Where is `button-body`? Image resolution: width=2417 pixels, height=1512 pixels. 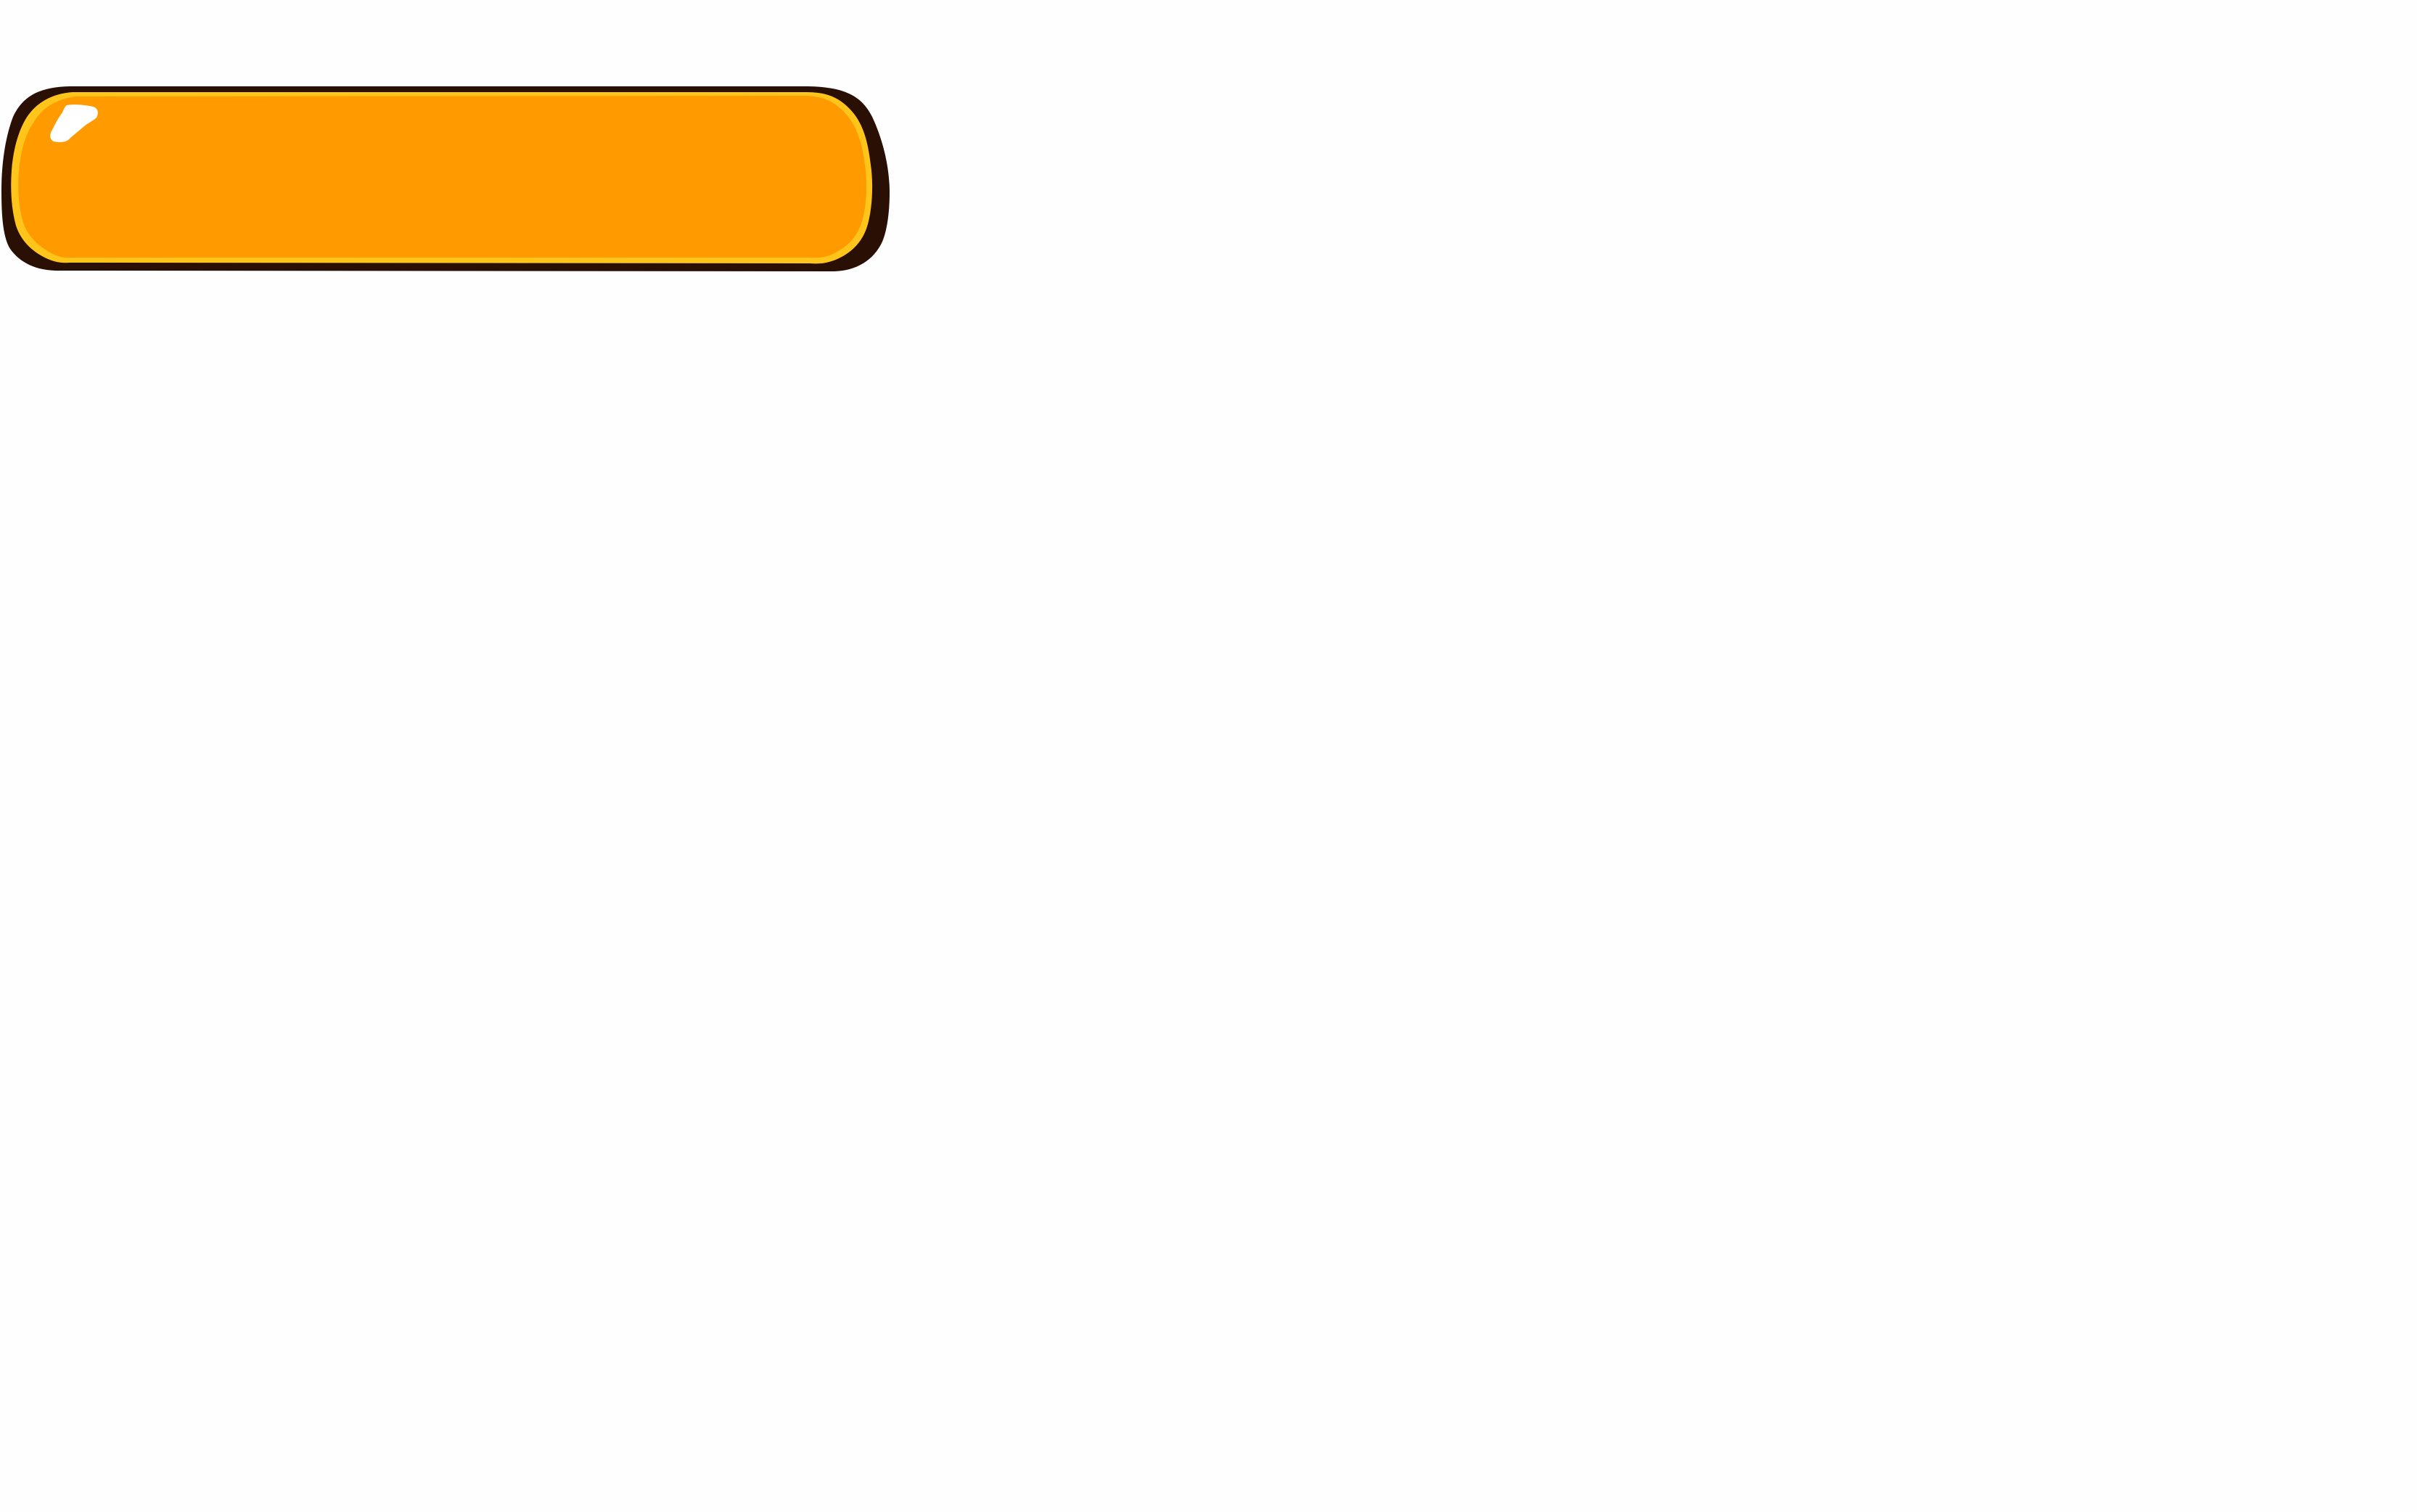 button-body is located at coordinates (442, 177).